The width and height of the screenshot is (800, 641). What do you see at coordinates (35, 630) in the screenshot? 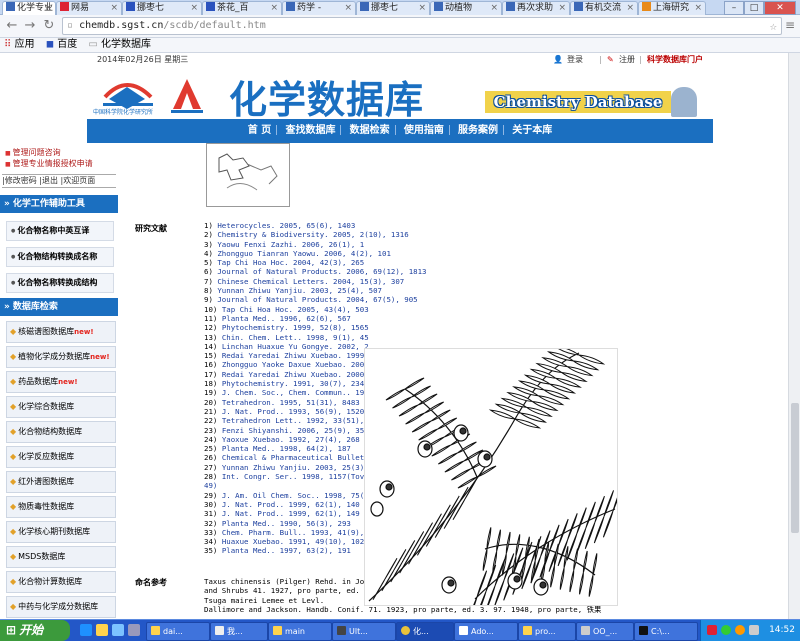
I see `start-button: ⊞ 开始` at bounding box center [35, 630].